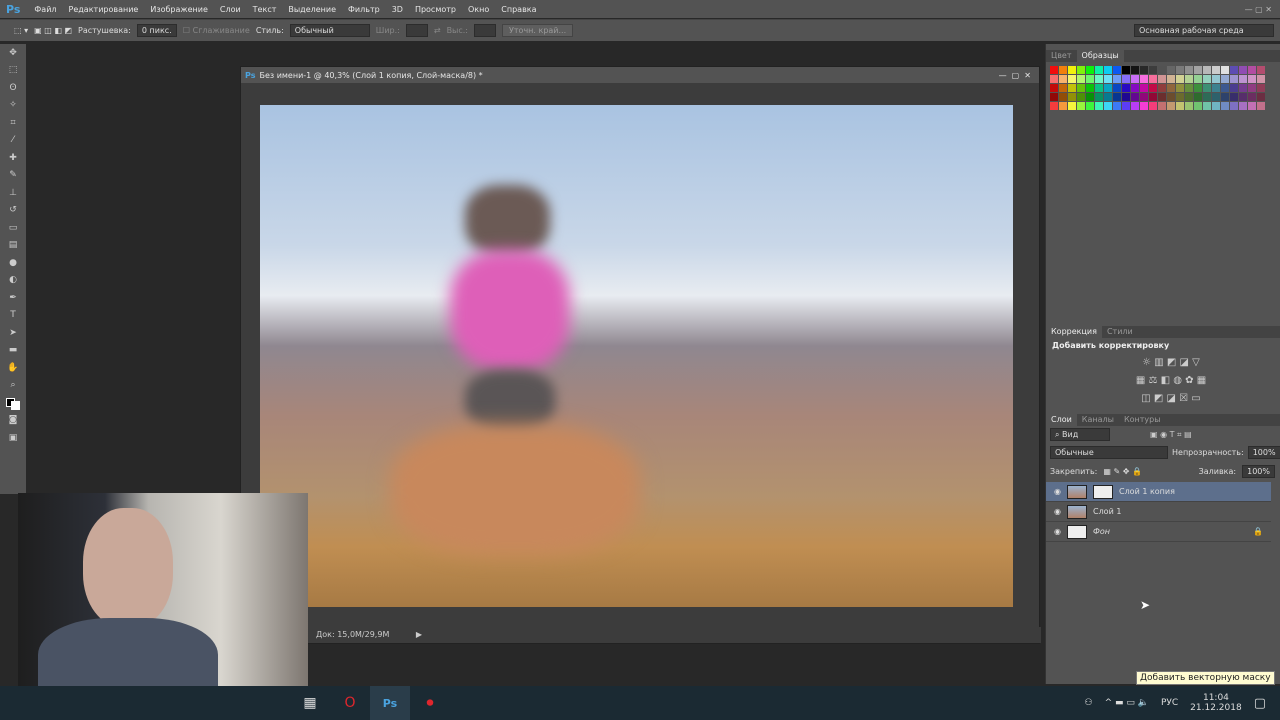 Image resolution: width=1280 pixels, height=720 pixels. What do you see at coordinates (216, 30) in the screenshot?
I see `antialias-checkbox: ☐ Сглаживание` at bounding box center [216, 30].